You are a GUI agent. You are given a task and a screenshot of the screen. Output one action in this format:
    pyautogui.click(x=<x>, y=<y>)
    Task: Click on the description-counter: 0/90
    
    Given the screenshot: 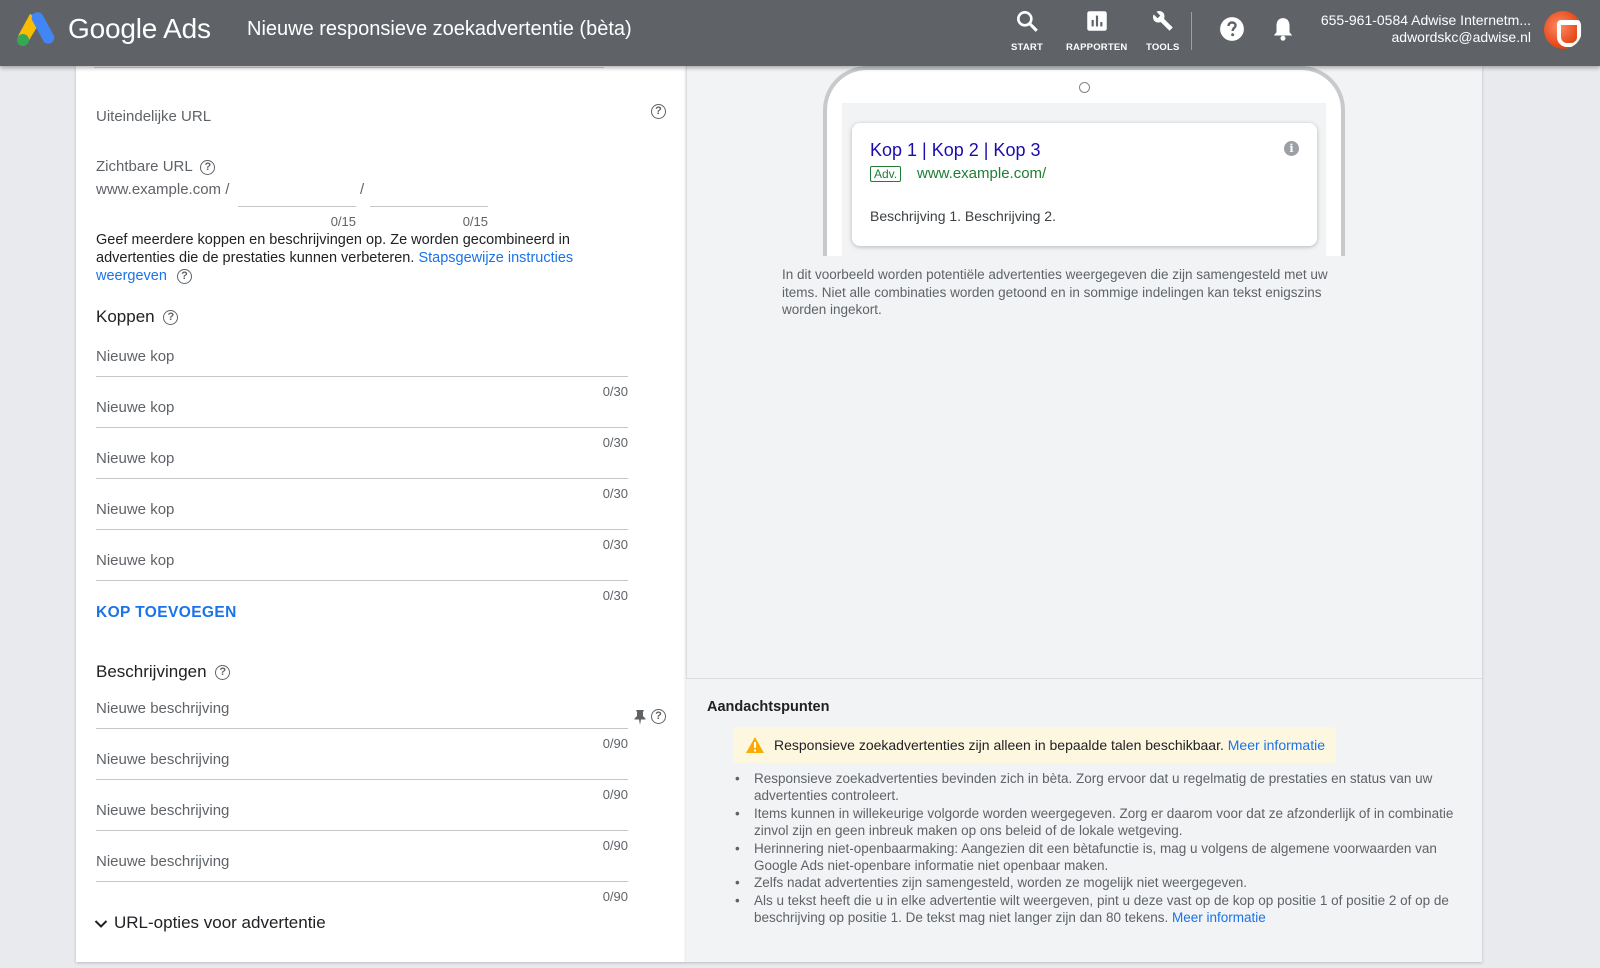 What is the action you would take?
    pyautogui.click(x=615, y=896)
    